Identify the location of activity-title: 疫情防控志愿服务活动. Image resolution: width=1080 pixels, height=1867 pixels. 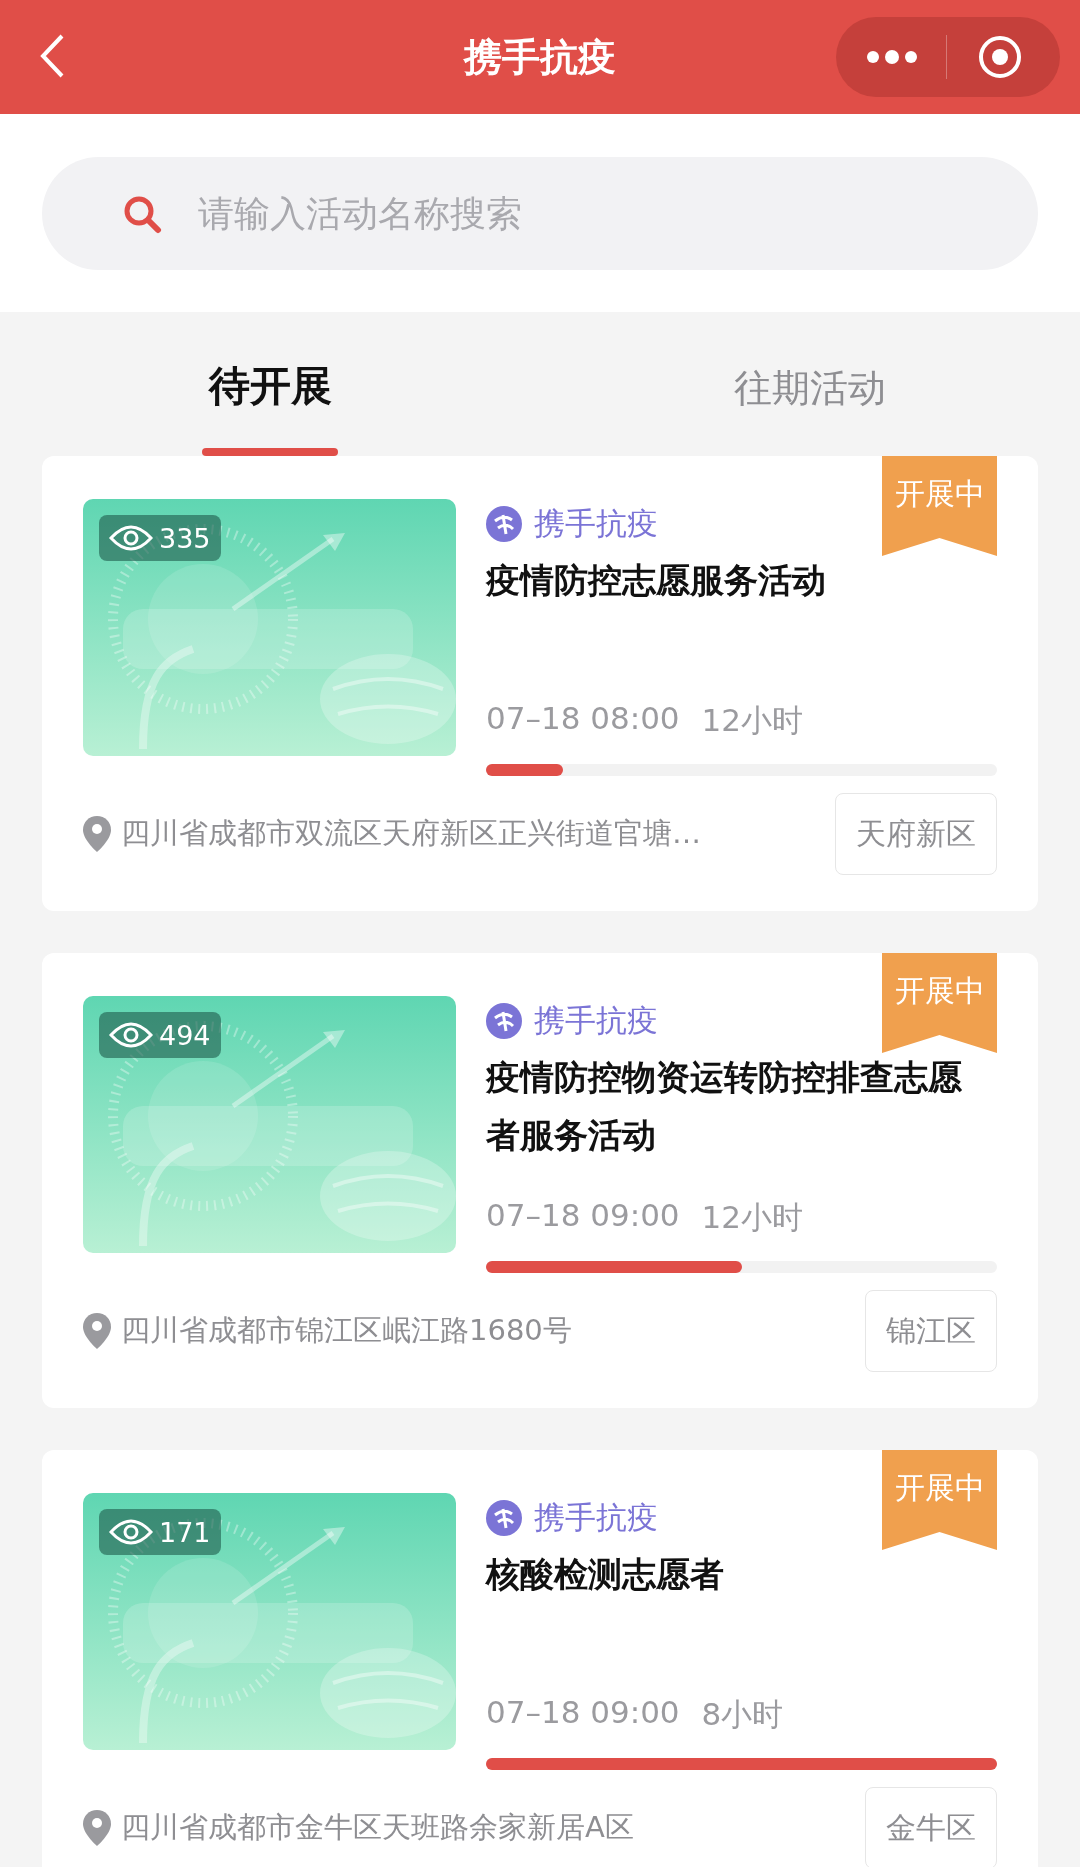
(656, 580).